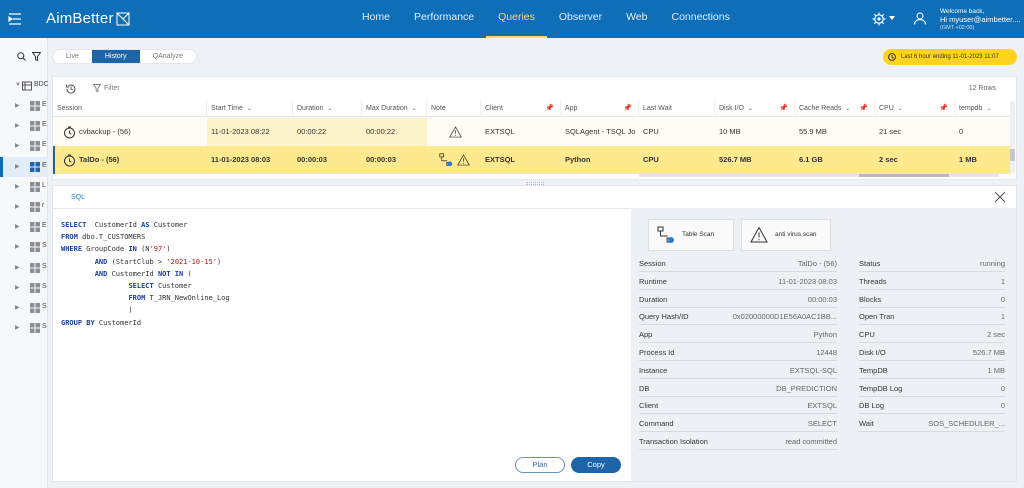 The image size is (1024, 488). What do you see at coordinates (1012, 137) in the screenshot?
I see `vertical-scrollbar` at bounding box center [1012, 137].